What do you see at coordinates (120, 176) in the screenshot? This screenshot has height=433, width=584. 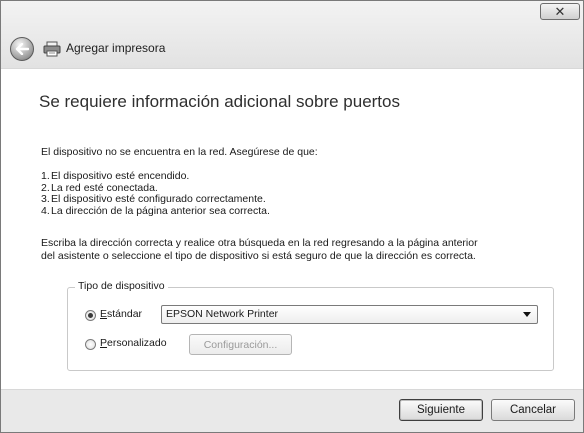 I see `list-text: El dispositivo esté encendido.` at bounding box center [120, 176].